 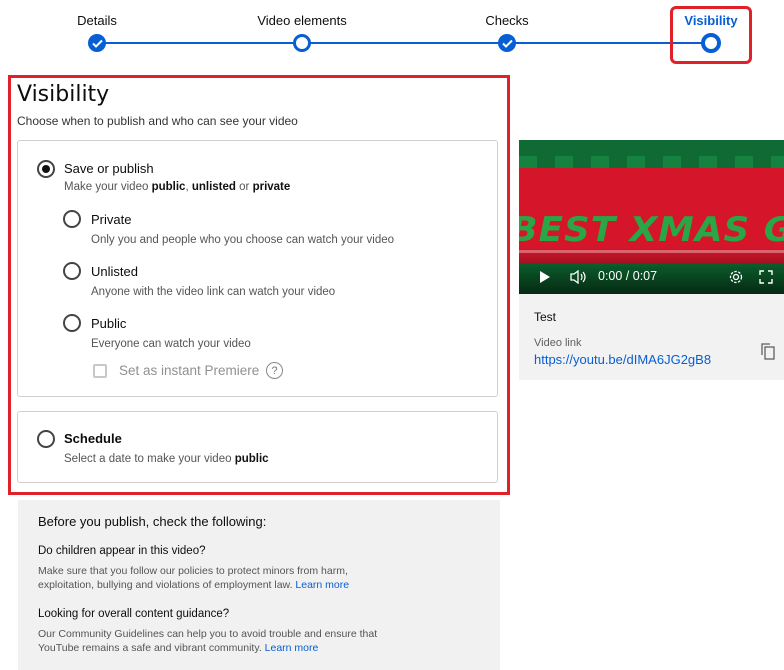 I want to click on stepper-line, so click(x=404, y=43).